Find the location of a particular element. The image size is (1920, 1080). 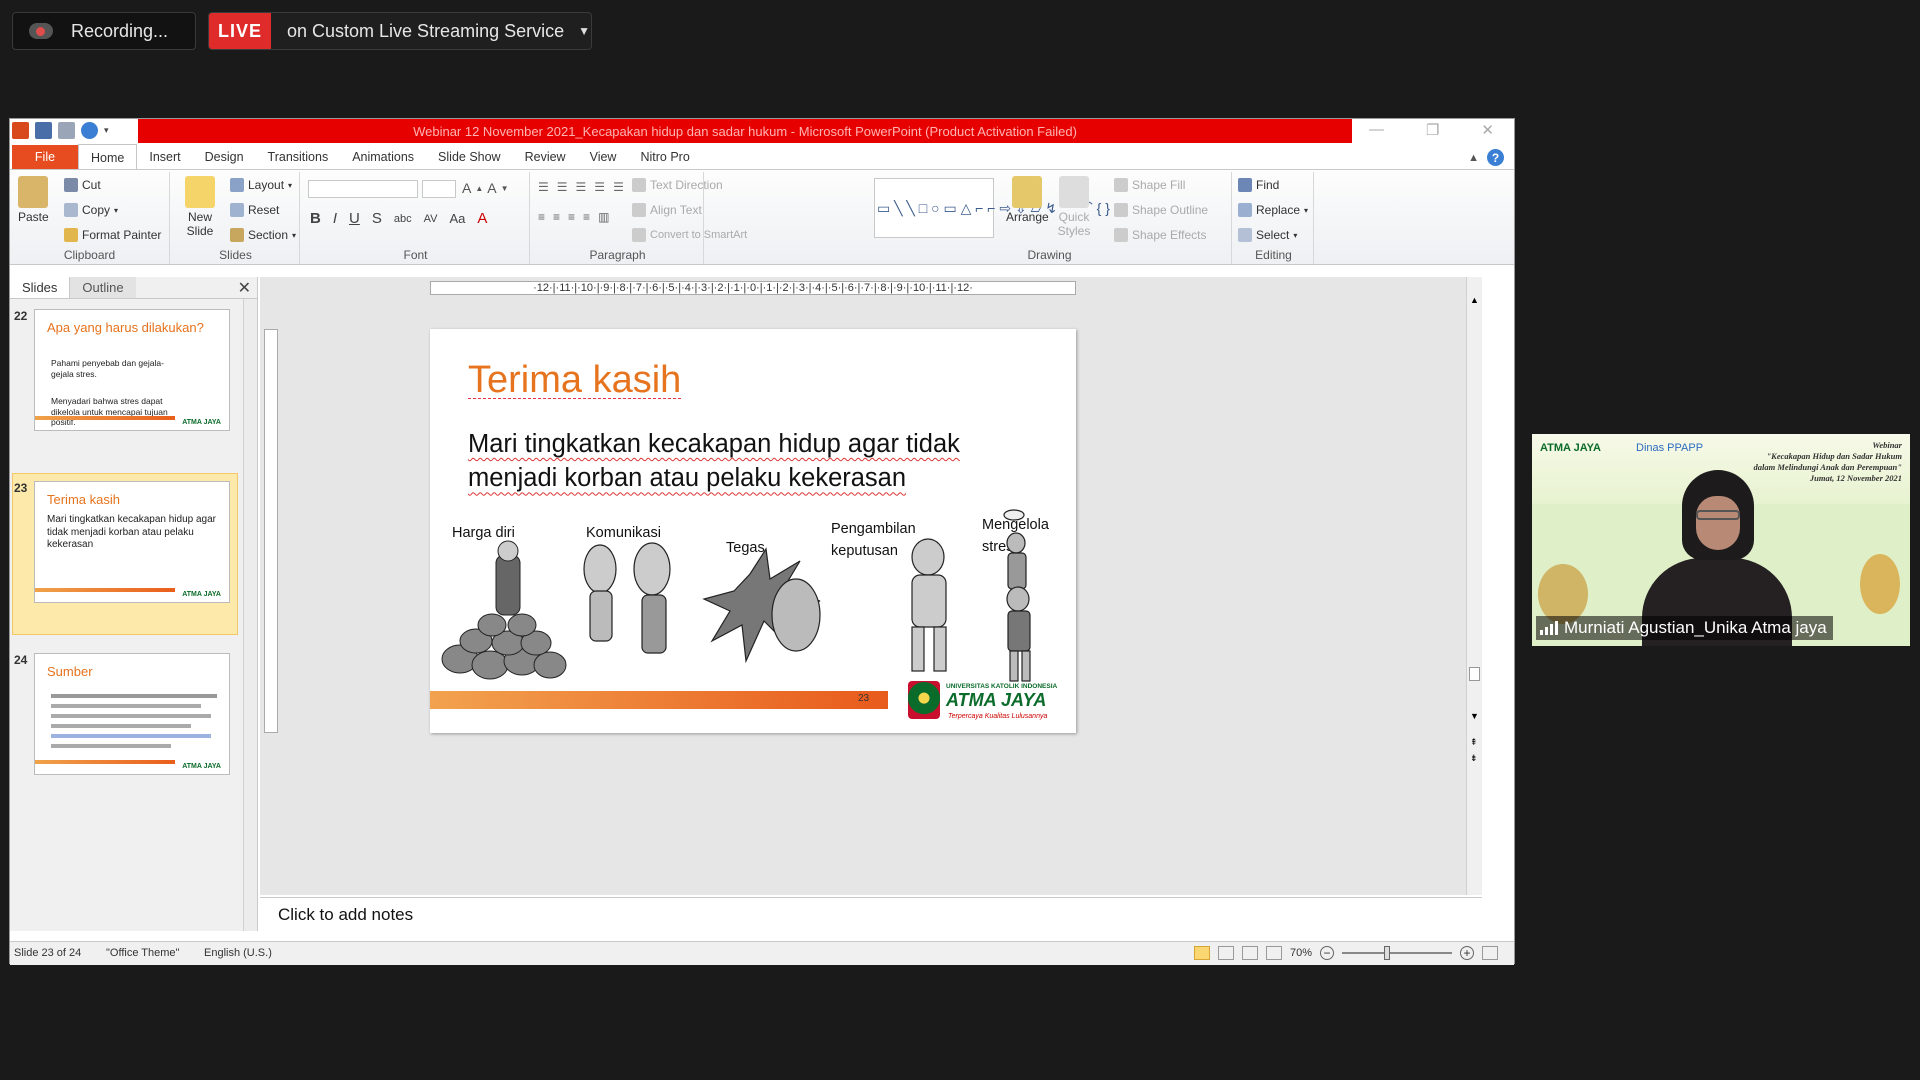

align-left-icon: ≡ is located at coordinates (541, 217).